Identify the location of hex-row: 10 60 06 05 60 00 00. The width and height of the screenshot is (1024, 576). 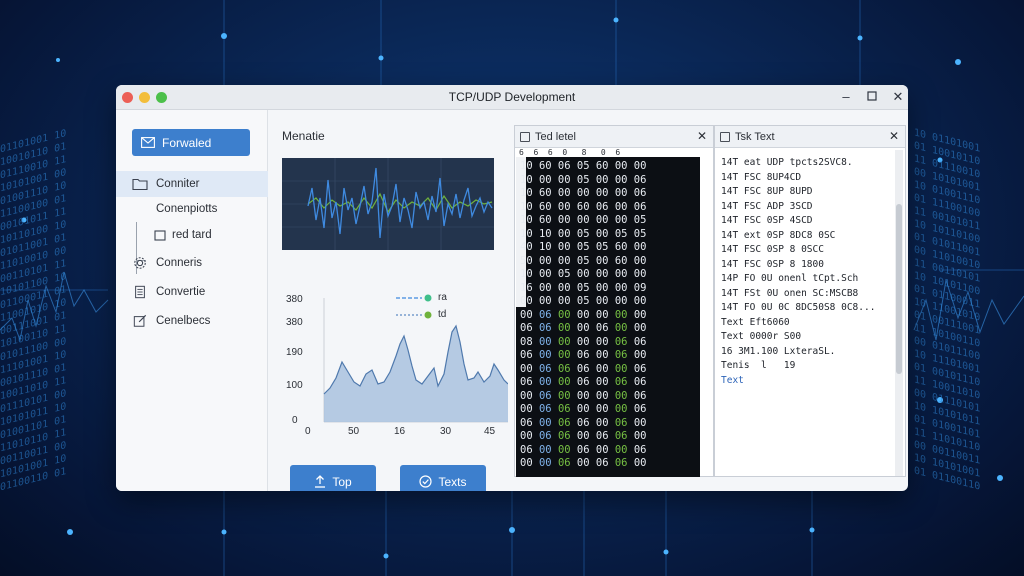
(583, 166).